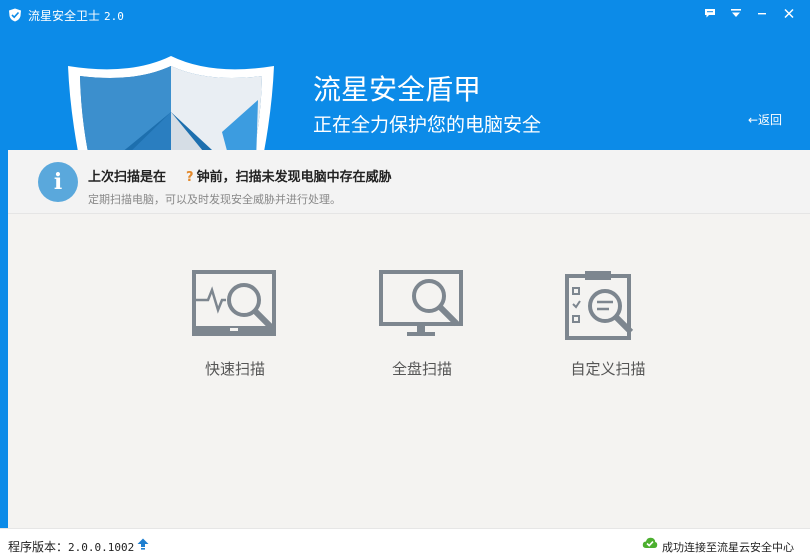 The image size is (810, 560). What do you see at coordinates (190, 177) in the screenshot?
I see `last-scan-time-unknown: ?` at bounding box center [190, 177].